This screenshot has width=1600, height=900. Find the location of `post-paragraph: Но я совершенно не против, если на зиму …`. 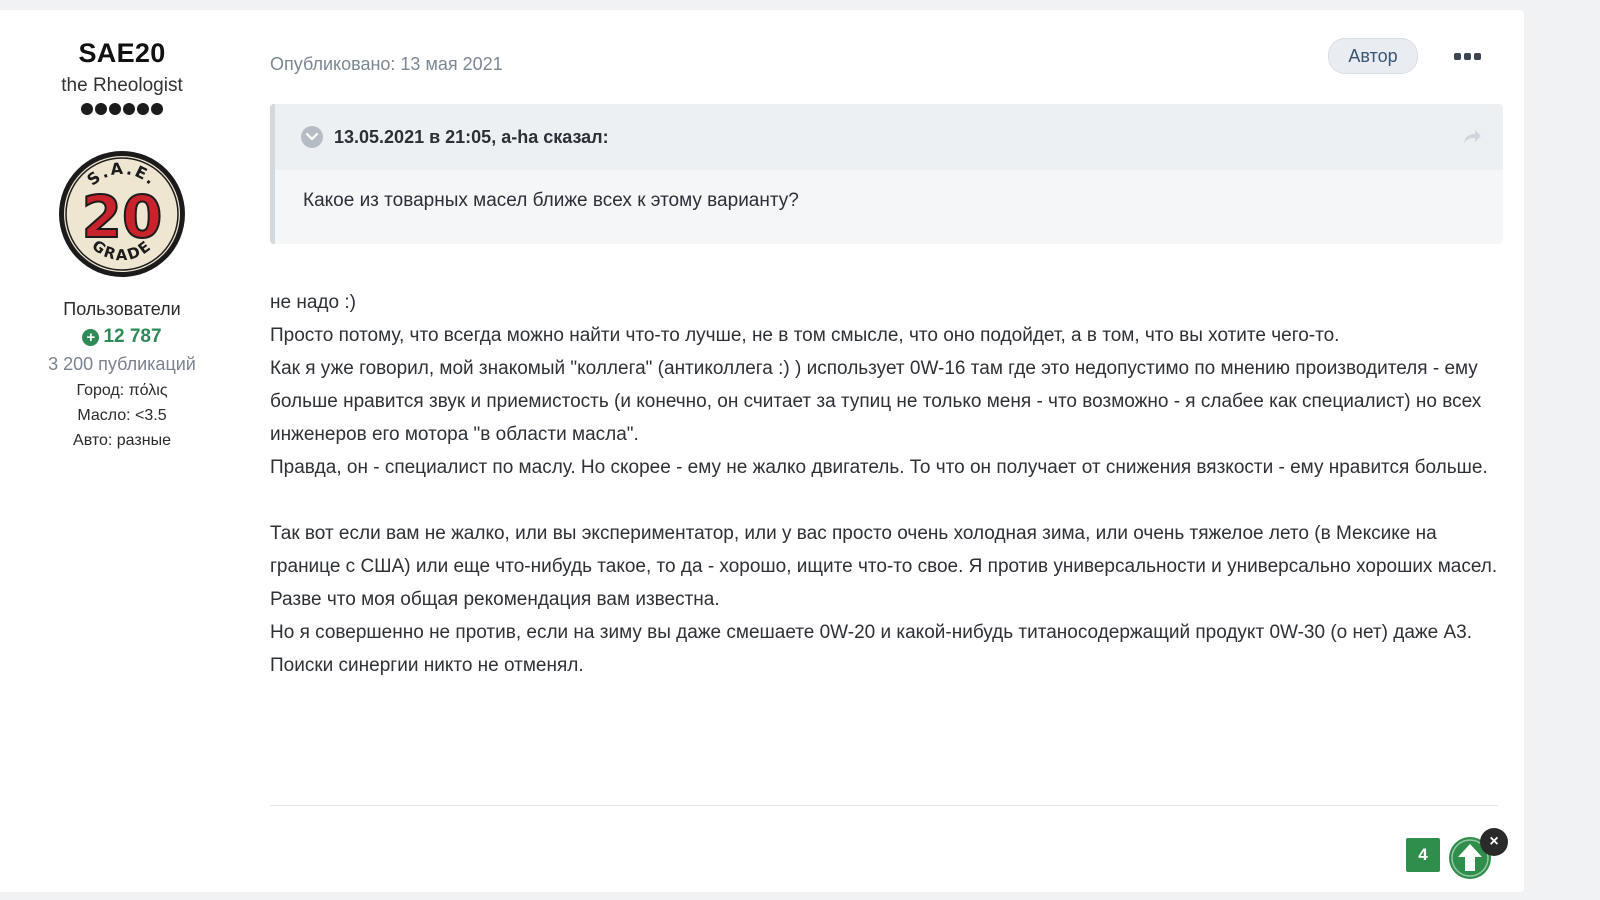

post-paragraph: Но я совершенно не против, если на зиму … is located at coordinates (871, 649).